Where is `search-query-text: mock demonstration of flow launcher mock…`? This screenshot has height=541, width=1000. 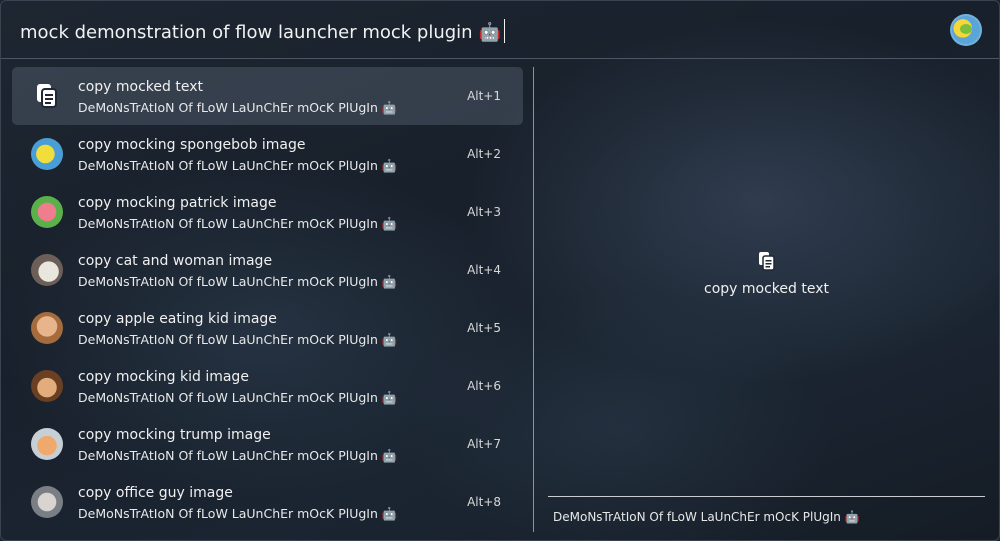
search-query-text: mock demonstration of flow launcher mock… is located at coordinates (246, 32).